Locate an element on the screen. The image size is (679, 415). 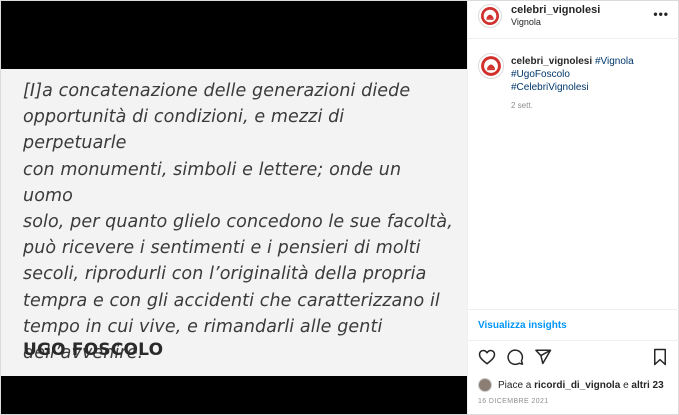
hashtag-ugofoscolo: #UgoFoscolo is located at coordinates (540, 74).